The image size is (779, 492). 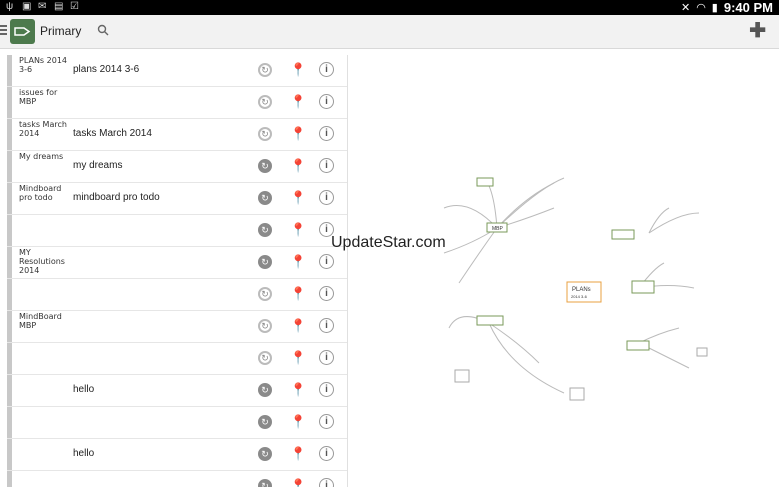 I want to click on note-title: tasks March 2014, so click(x=112, y=133).